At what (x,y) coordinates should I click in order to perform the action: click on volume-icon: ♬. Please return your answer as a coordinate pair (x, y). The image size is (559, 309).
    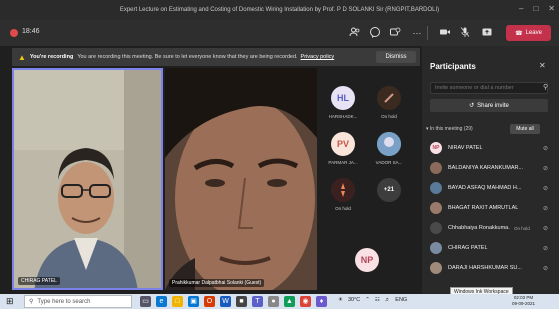
    Looking at the image, I should click on (388, 300).